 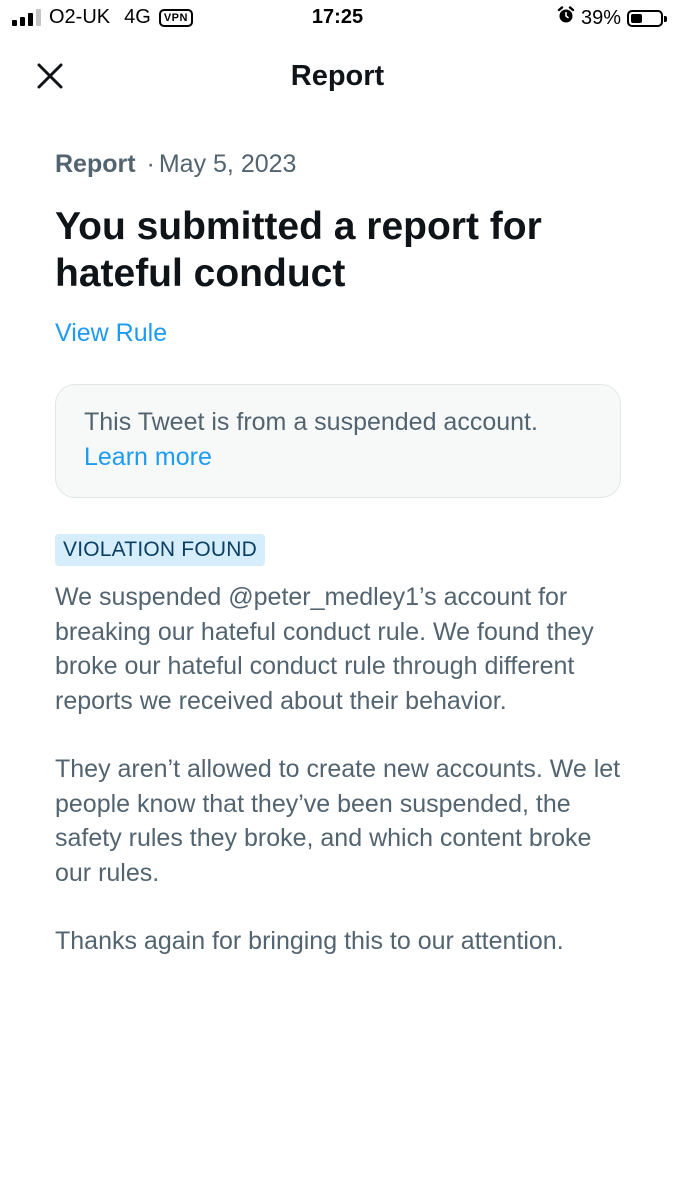 I want to click on notice-text: This Tweet is from a suspended account., so click(x=311, y=422).